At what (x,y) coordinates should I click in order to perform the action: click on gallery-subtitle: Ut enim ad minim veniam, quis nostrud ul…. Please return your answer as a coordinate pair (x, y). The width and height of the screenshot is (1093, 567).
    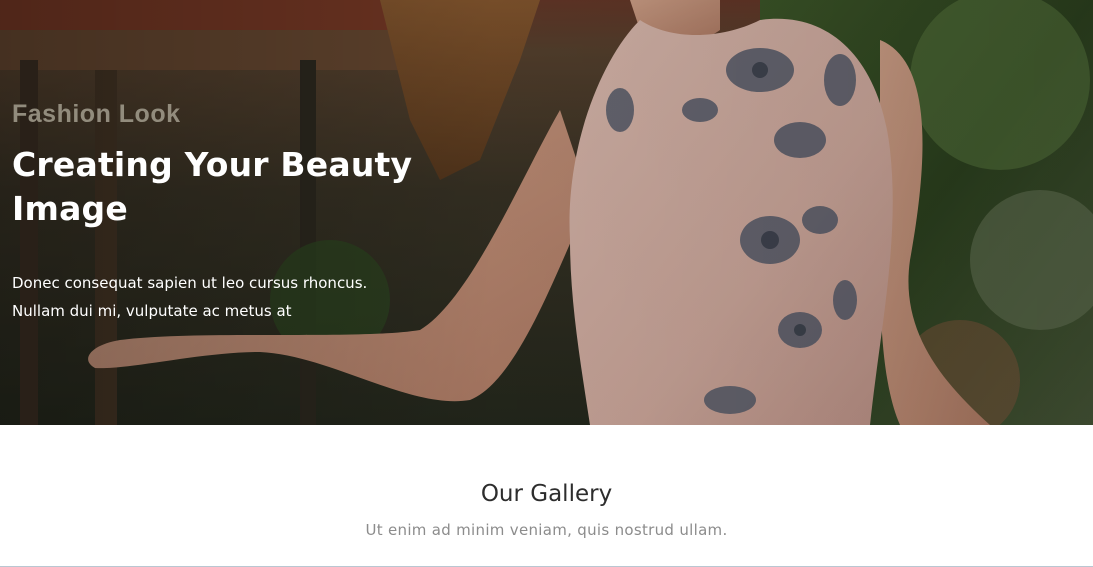
    Looking at the image, I should click on (546, 530).